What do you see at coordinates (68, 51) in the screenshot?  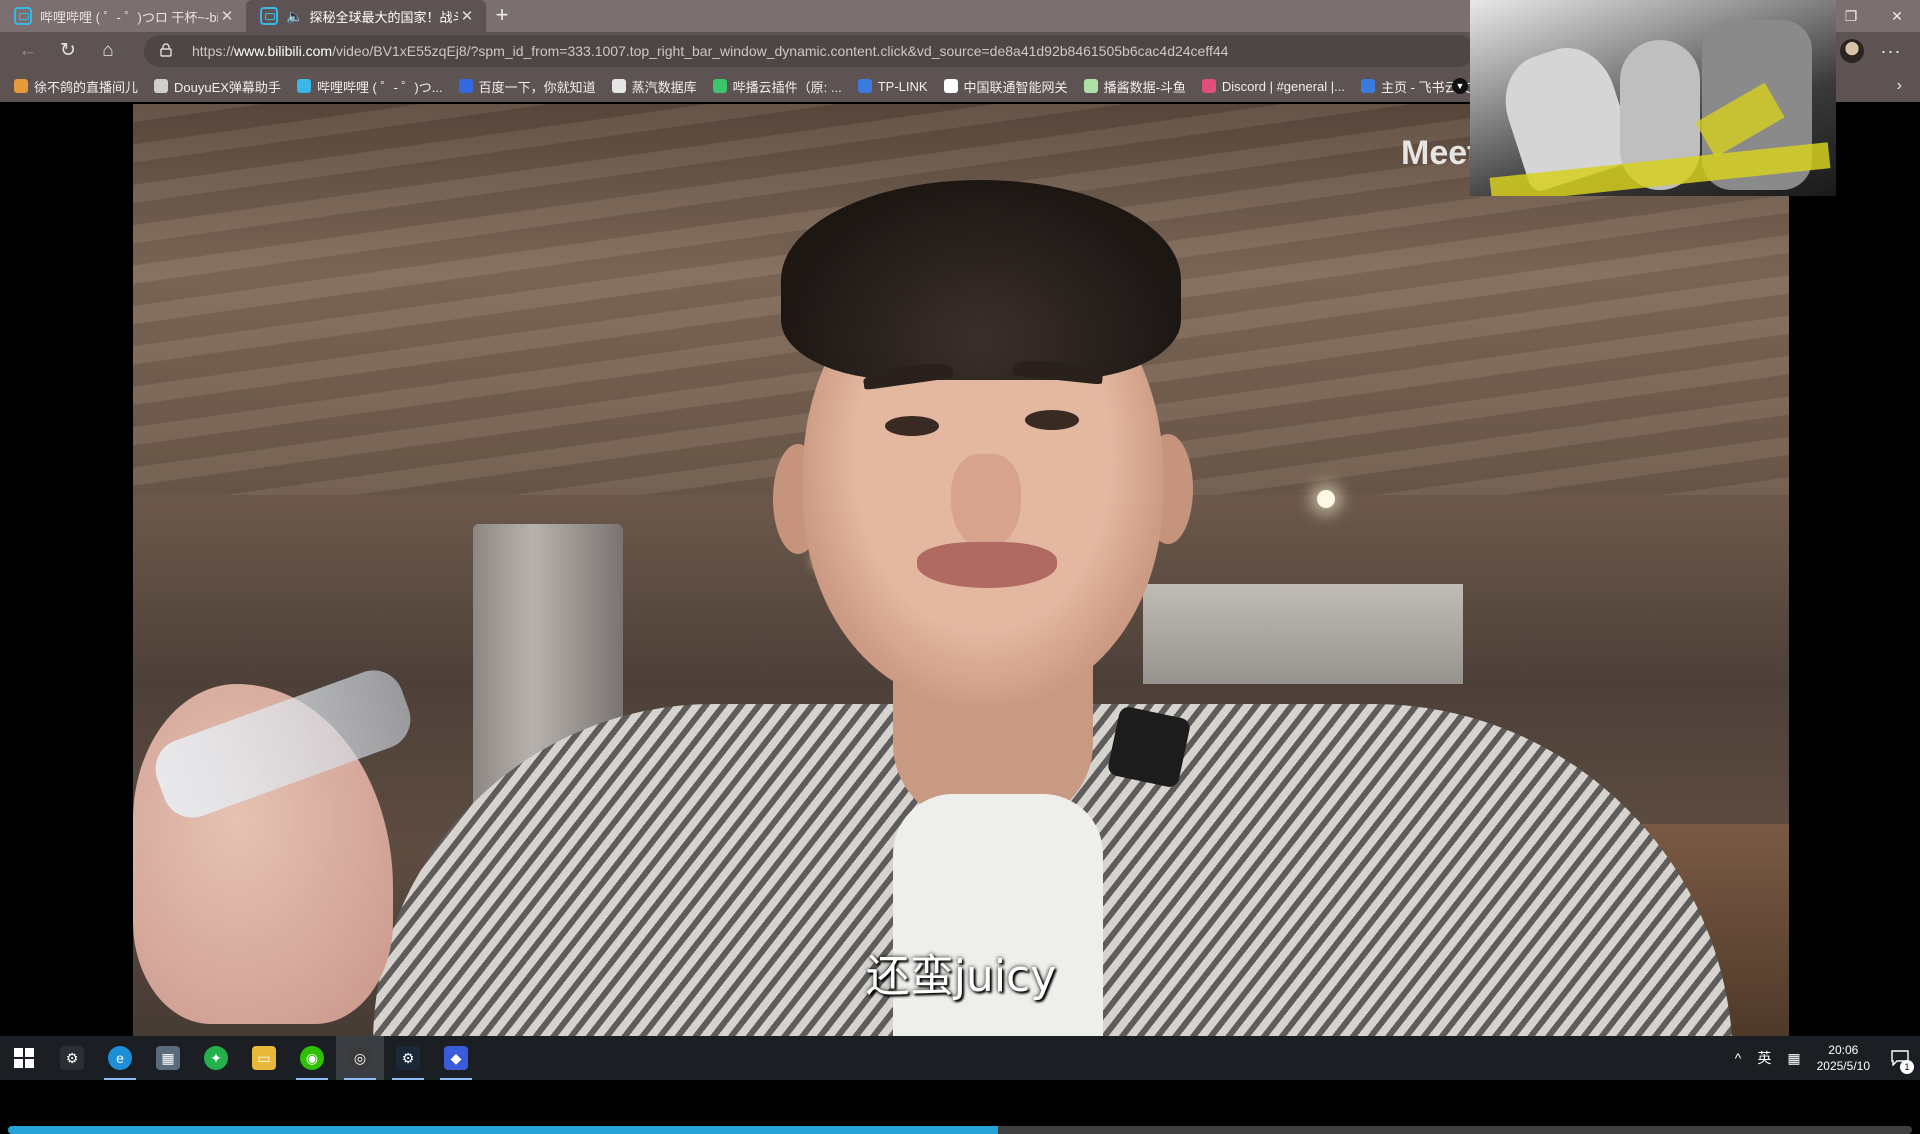 I see `reload-button: ↻` at bounding box center [68, 51].